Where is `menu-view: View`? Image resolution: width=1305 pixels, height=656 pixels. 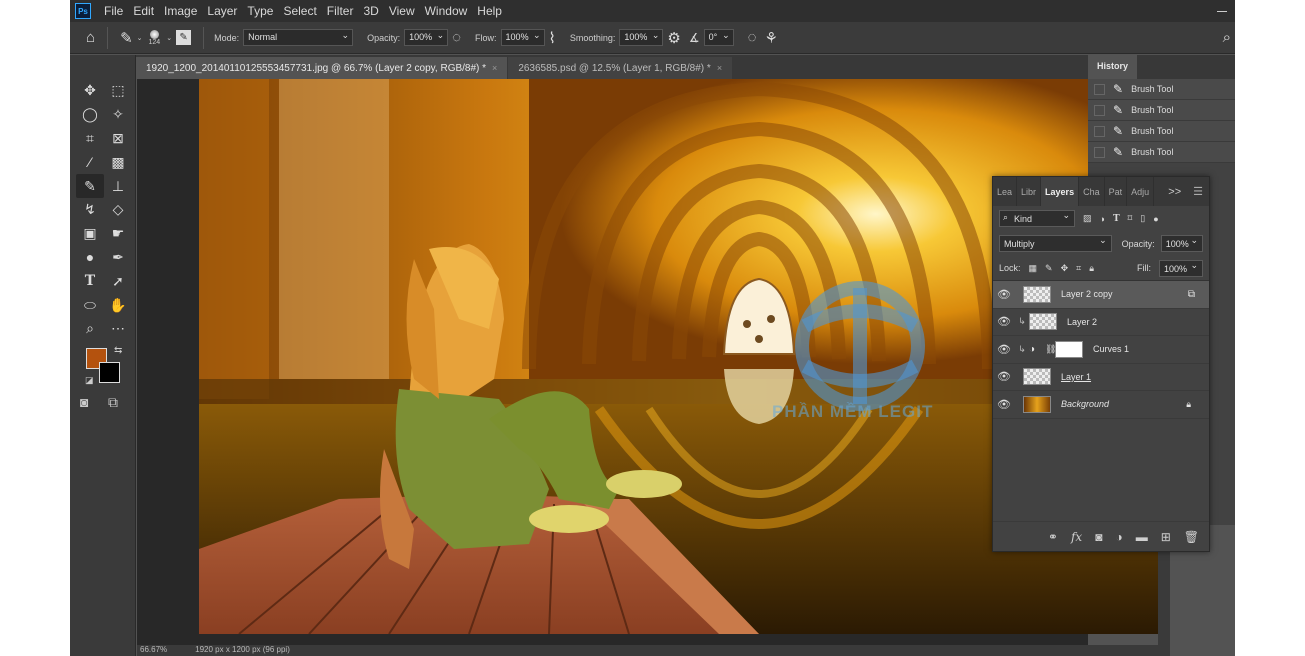 menu-view: View is located at coordinates (402, 11).